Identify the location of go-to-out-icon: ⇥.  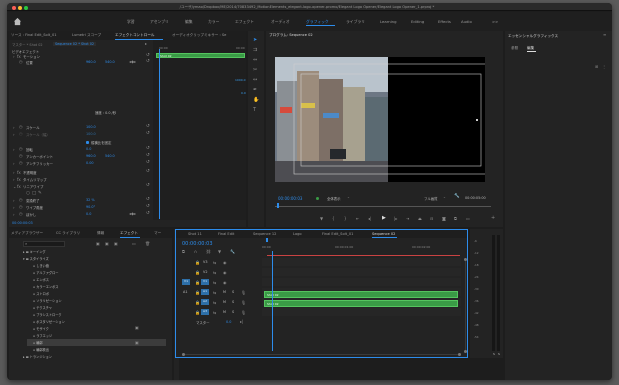
(407, 218).